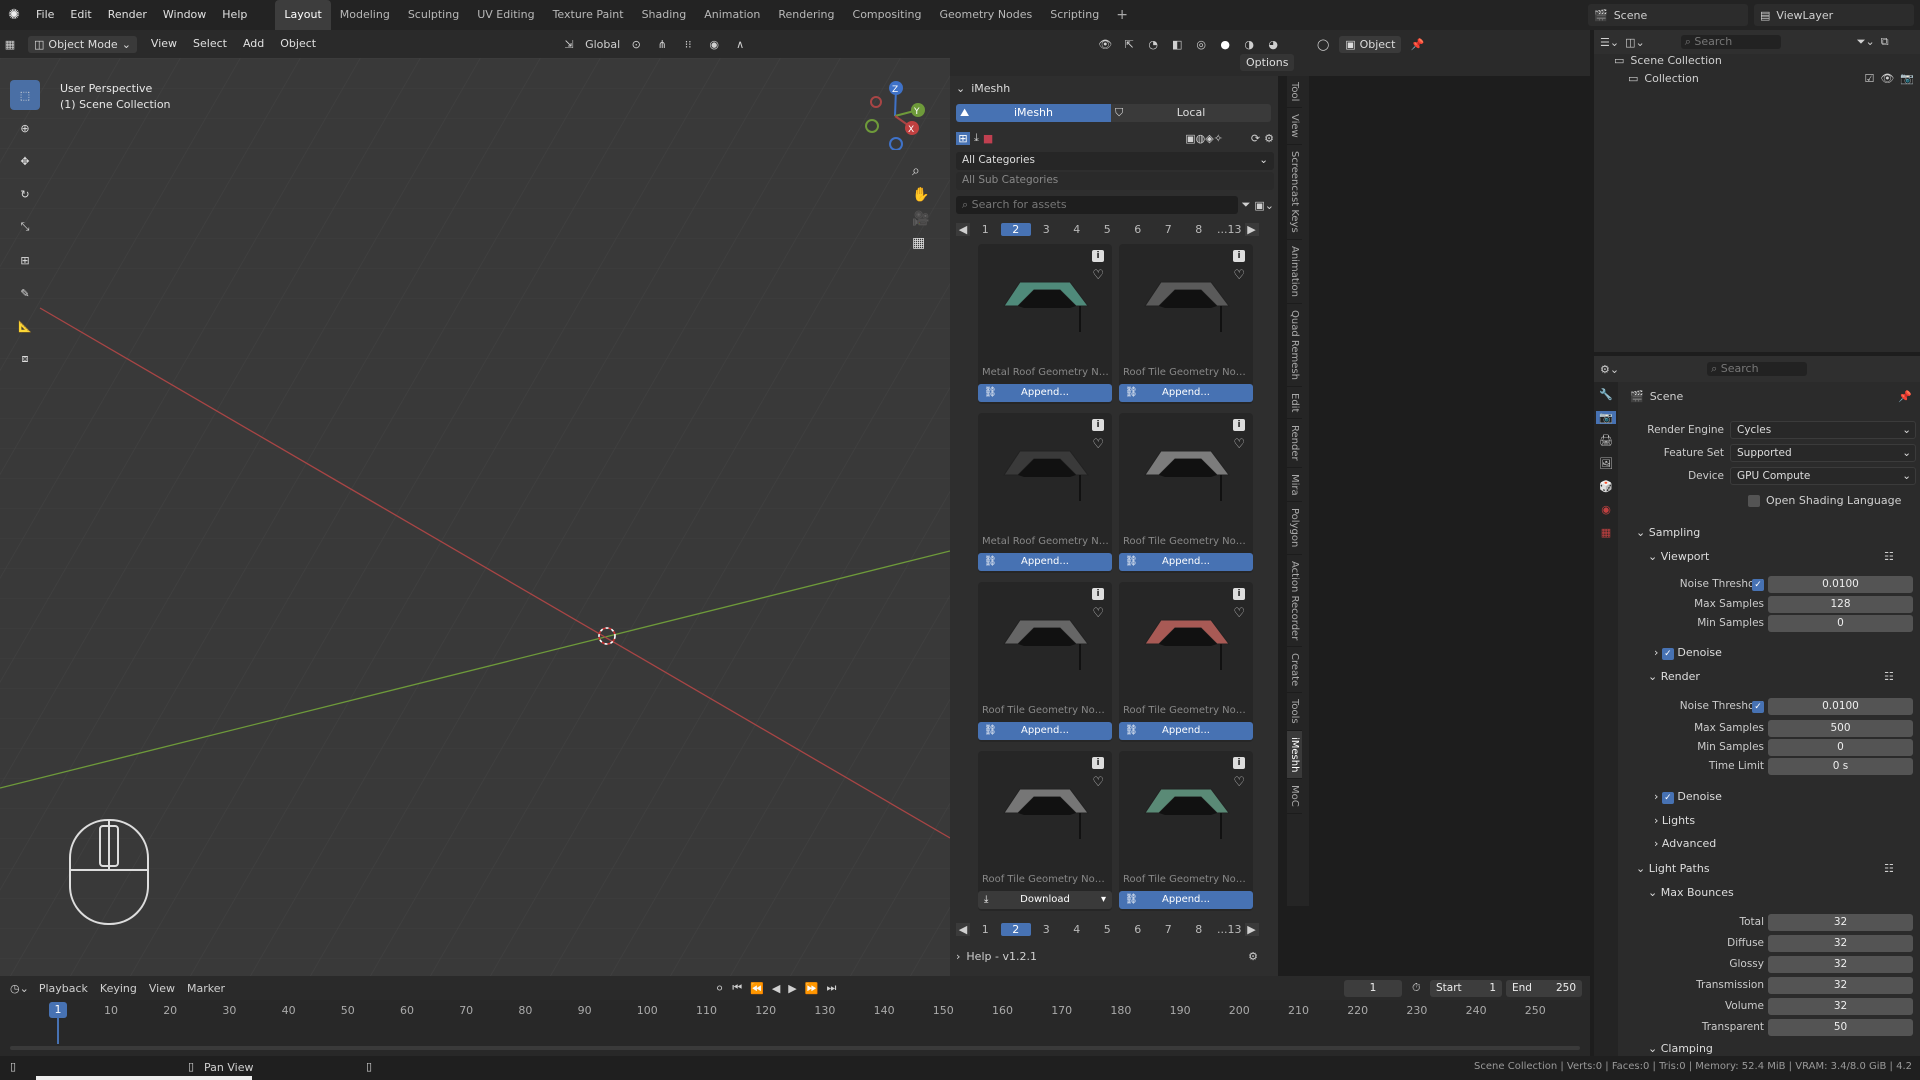 Image resolution: width=1920 pixels, height=1080 pixels. I want to click on wireframe-shading-icon: ◎, so click(1201, 44).